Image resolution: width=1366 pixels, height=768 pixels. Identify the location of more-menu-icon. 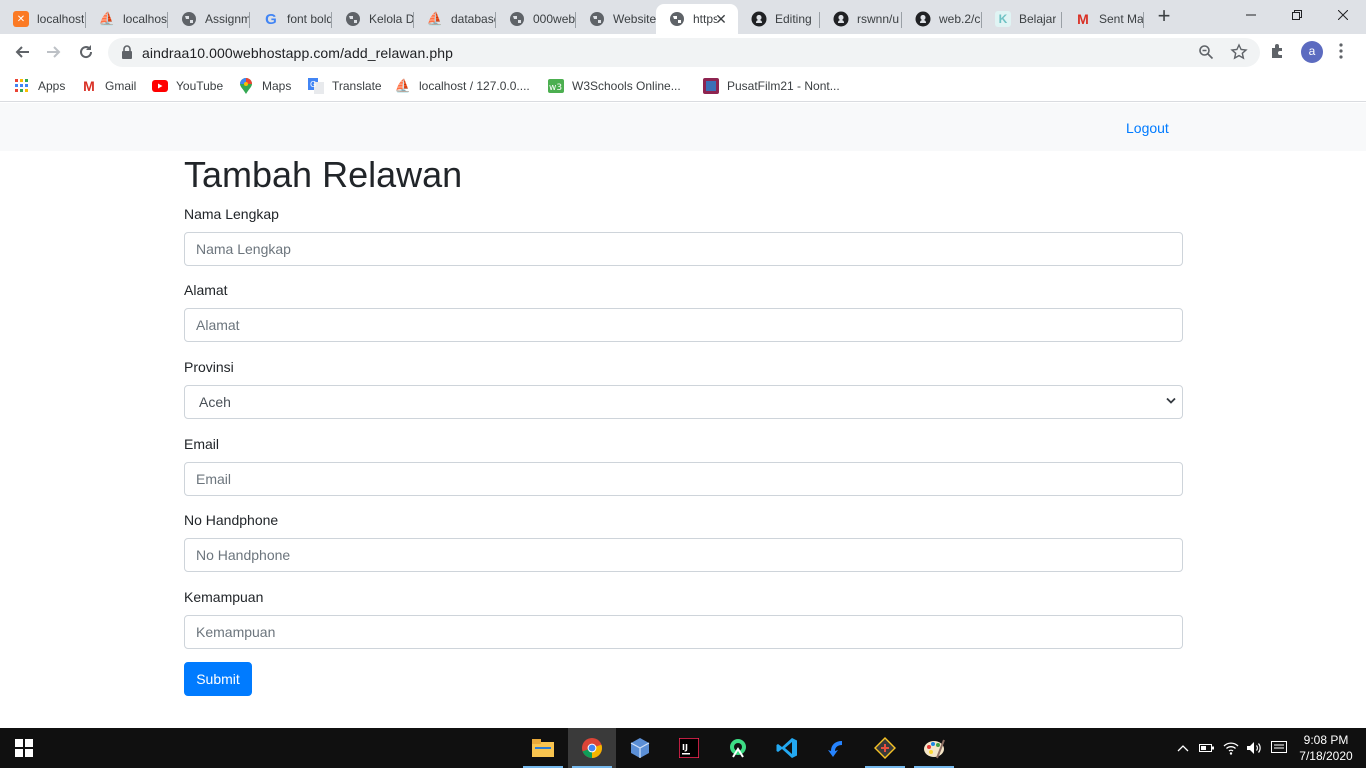
(1341, 51).